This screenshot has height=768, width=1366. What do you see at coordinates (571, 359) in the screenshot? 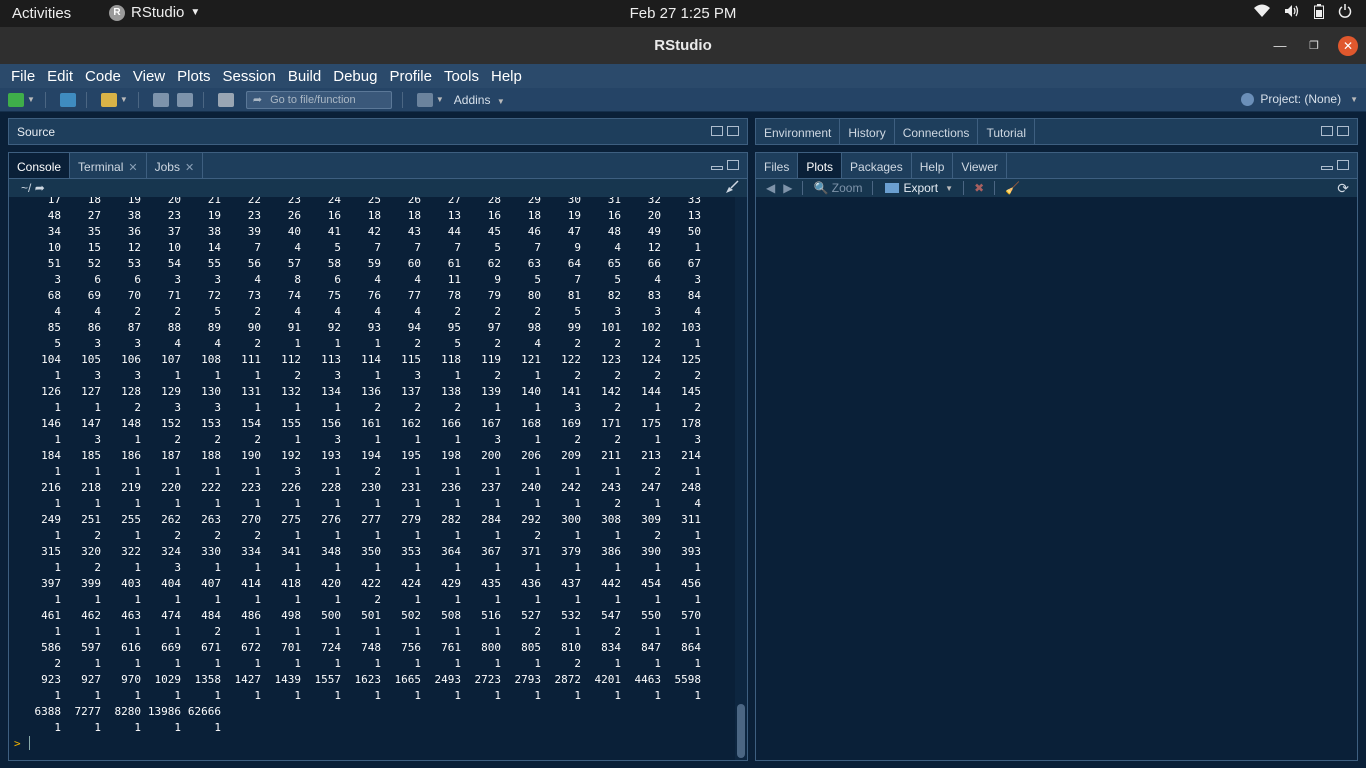
I see `console-output-value: 122` at bounding box center [571, 359].